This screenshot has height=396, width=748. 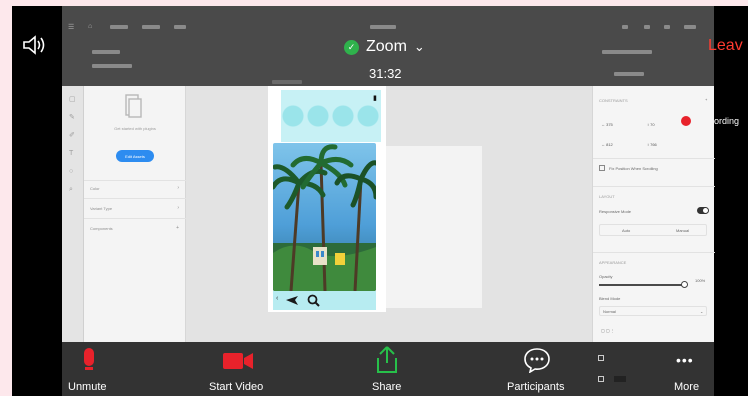 What do you see at coordinates (351, 47) in the screenshot?
I see `encryption-shield-icon: ✓` at bounding box center [351, 47].